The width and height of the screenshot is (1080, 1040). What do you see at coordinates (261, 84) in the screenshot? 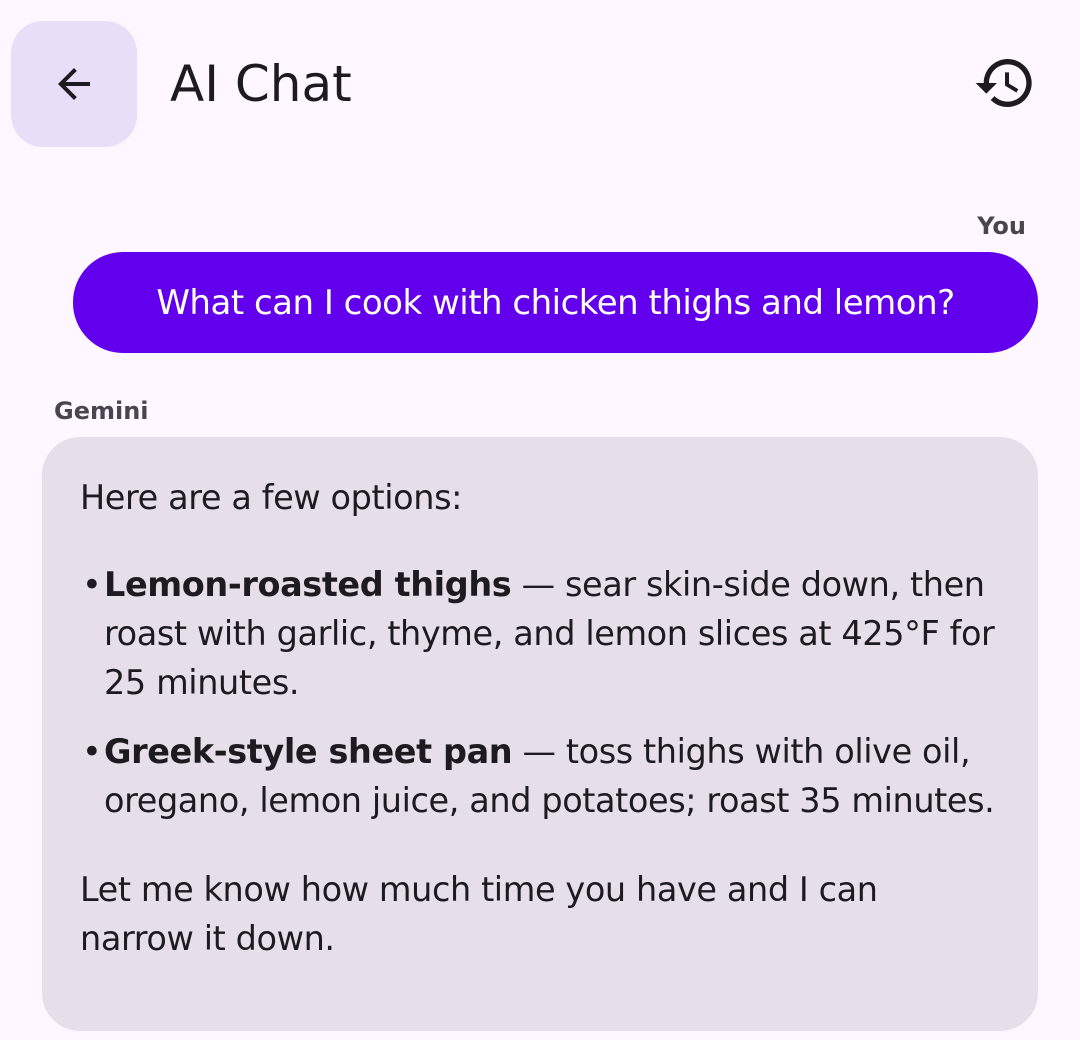
I see `page-title: AI Chat` at bounding box center [261, 84].